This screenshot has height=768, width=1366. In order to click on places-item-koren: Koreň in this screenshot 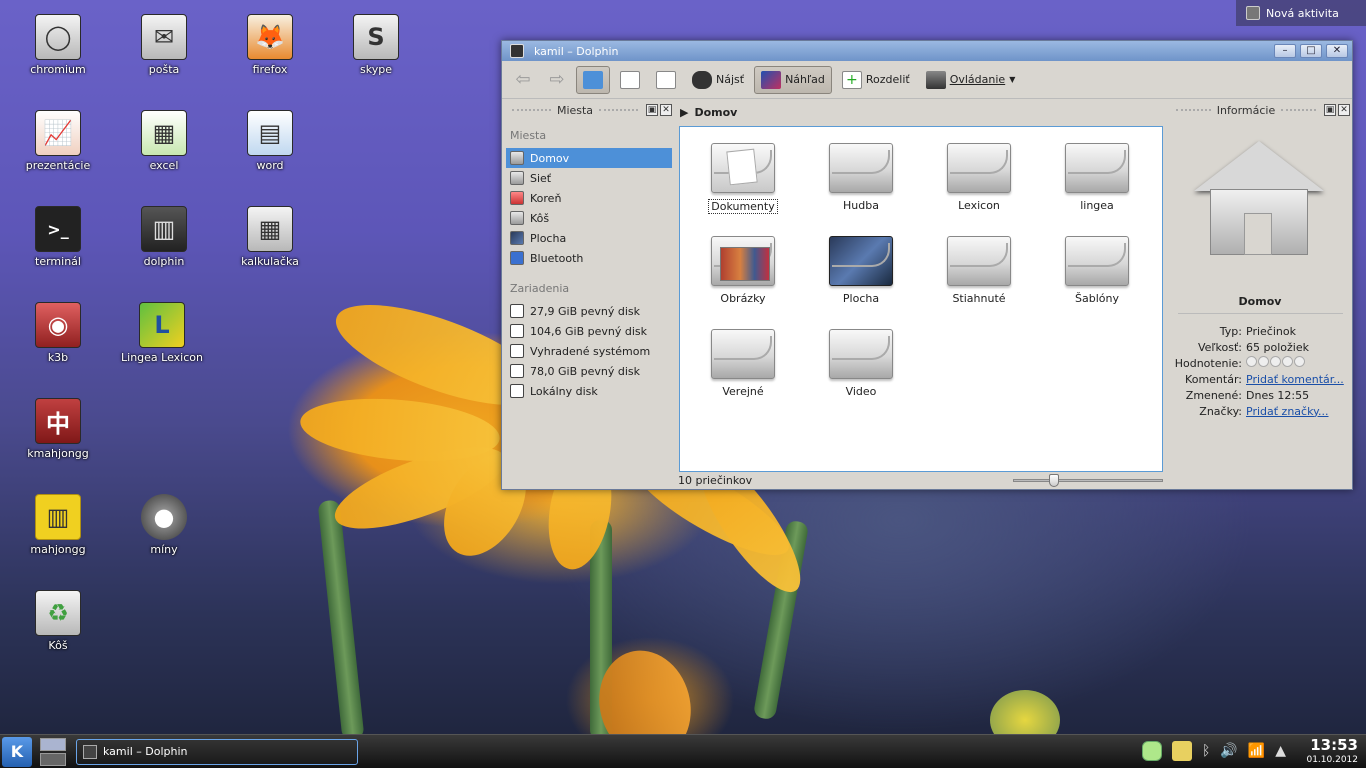, I will do `click(589, 198)`.